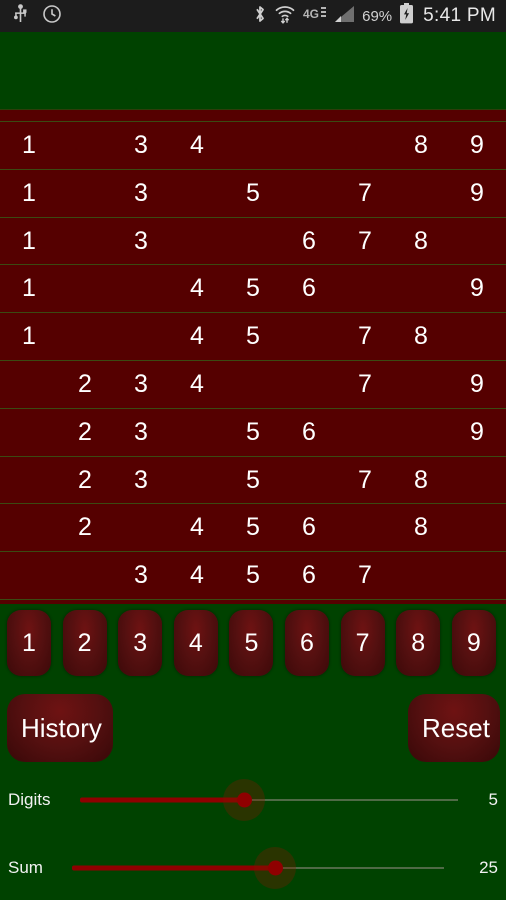  What do you see at coordinates (362, 643) in the screenshot?
I see `digit-button-7: 7` at bounding box center [362, 643].